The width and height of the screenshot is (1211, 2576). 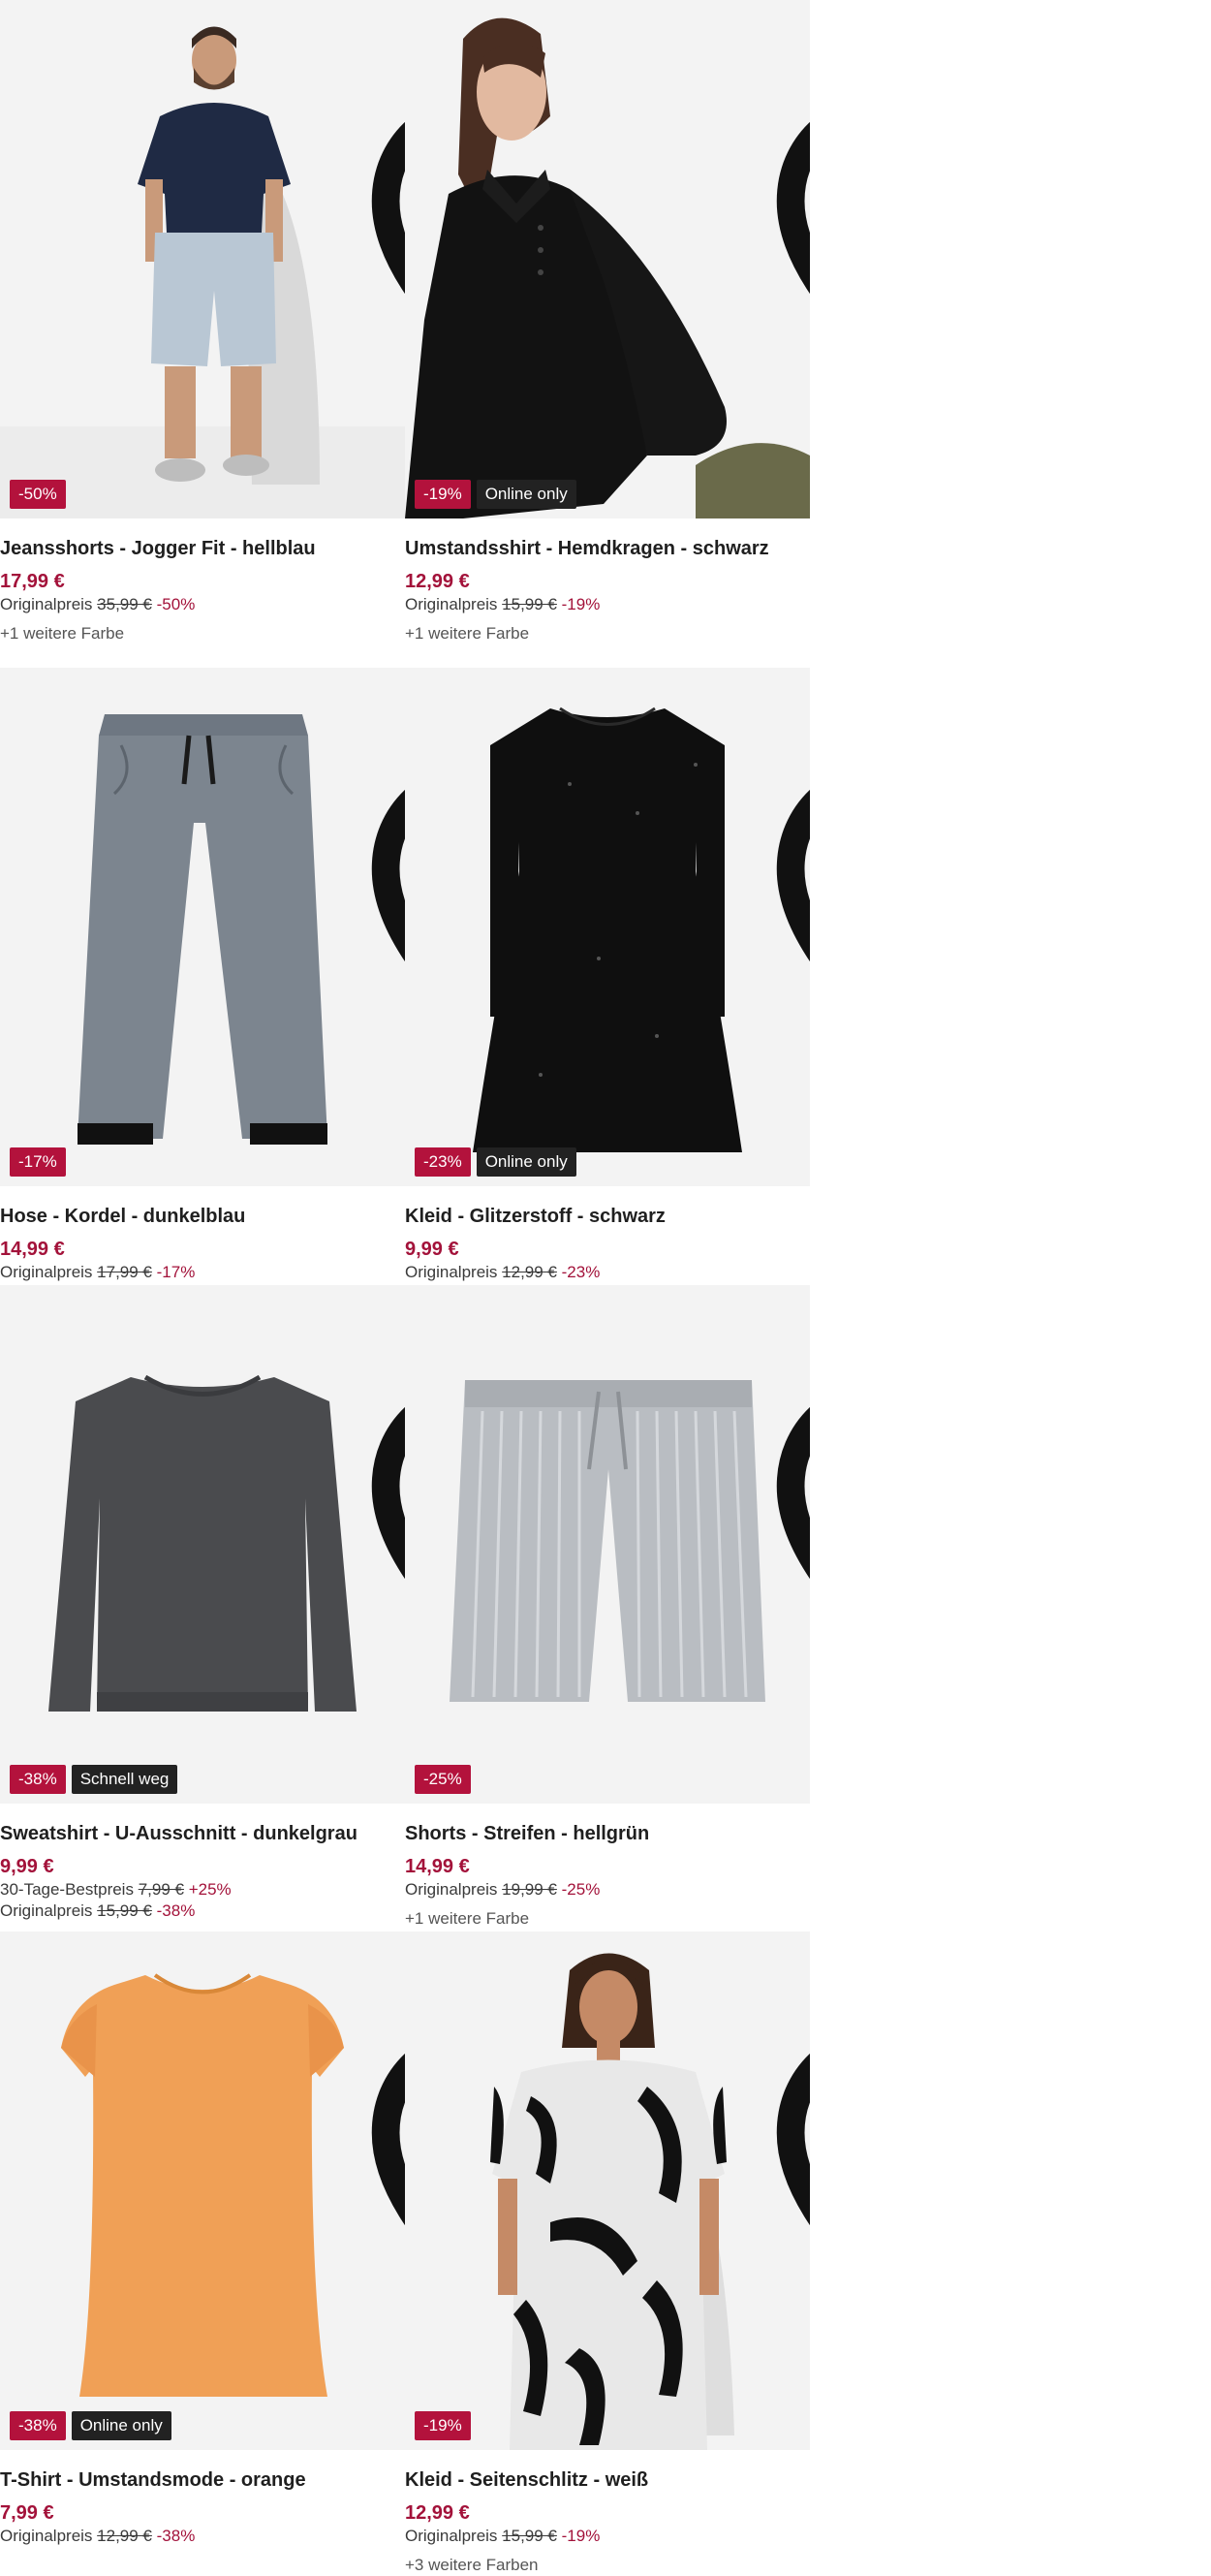 I want to click on product-title: T-Shirt - Umstandsmode - orange, so click(x=198, y=2480).